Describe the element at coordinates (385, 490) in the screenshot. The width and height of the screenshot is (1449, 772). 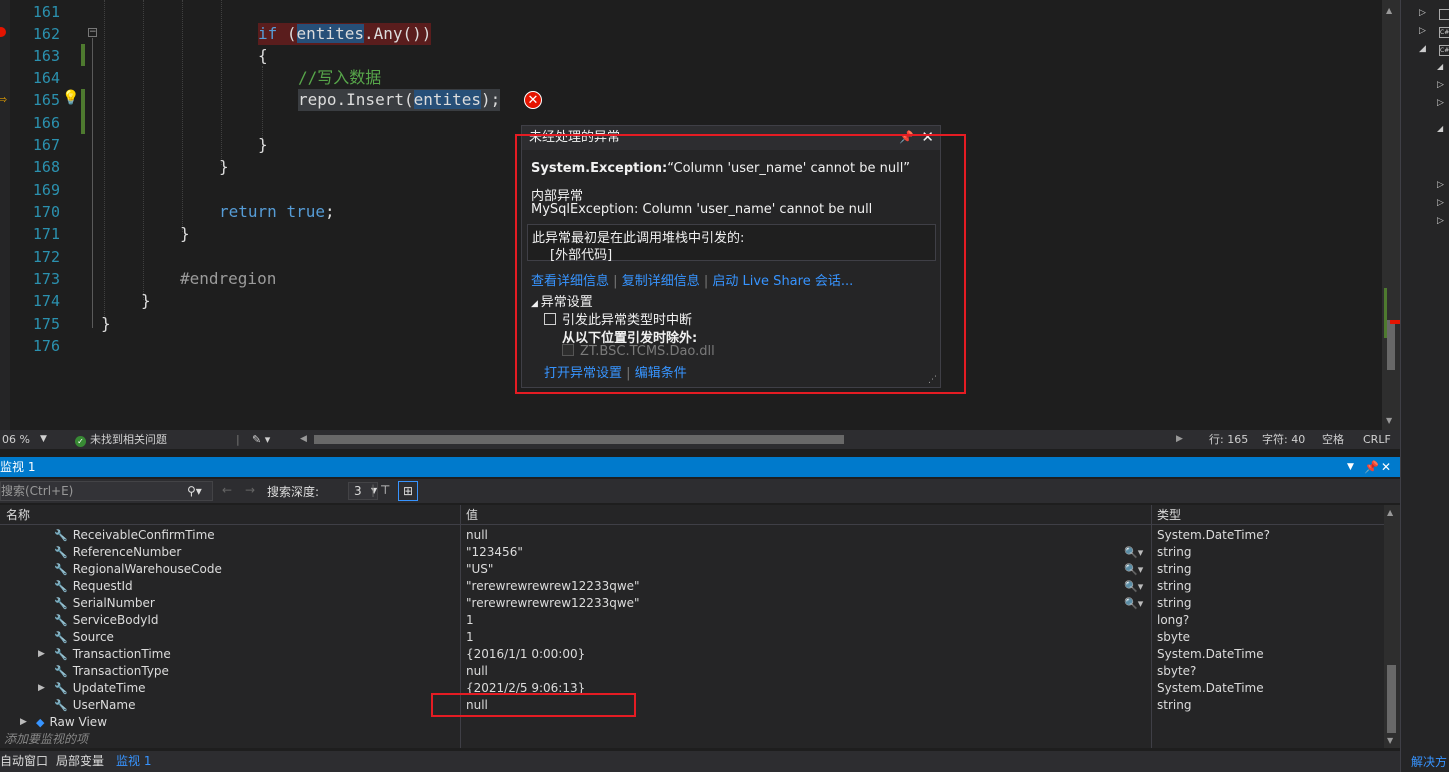
I see `filter-icon: ⊤` at that location.